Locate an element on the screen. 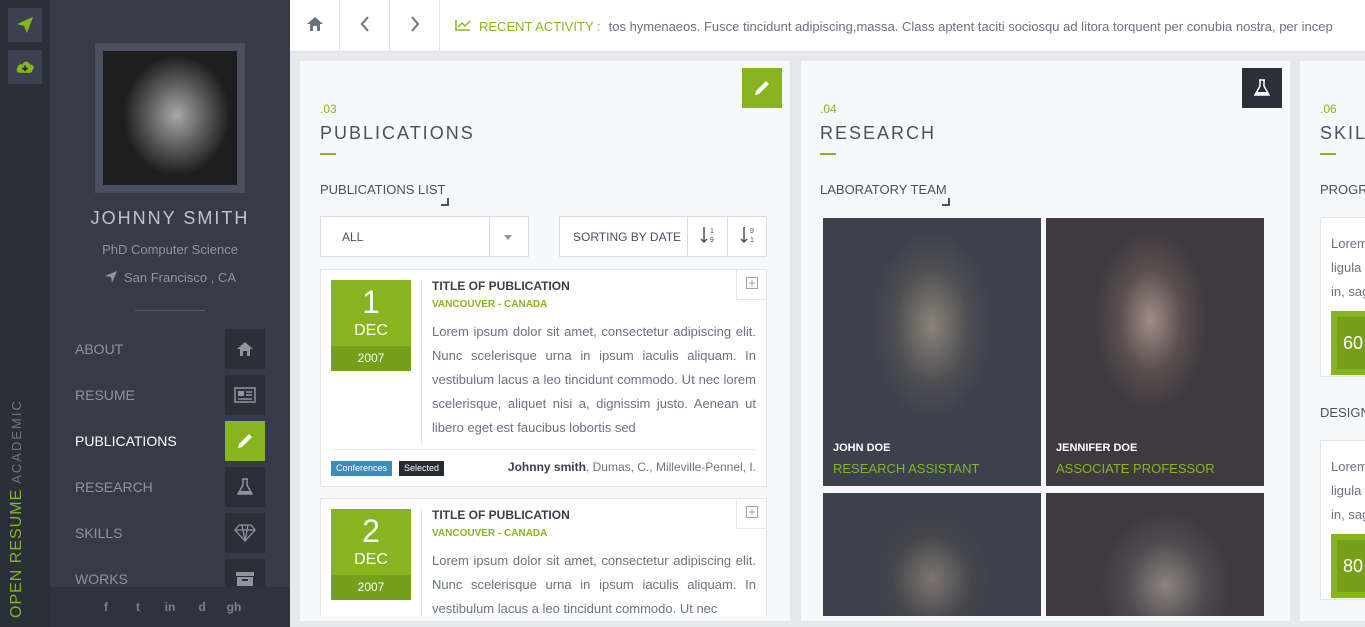  nav-label: SKILLS is located at coordinates (99, 533).